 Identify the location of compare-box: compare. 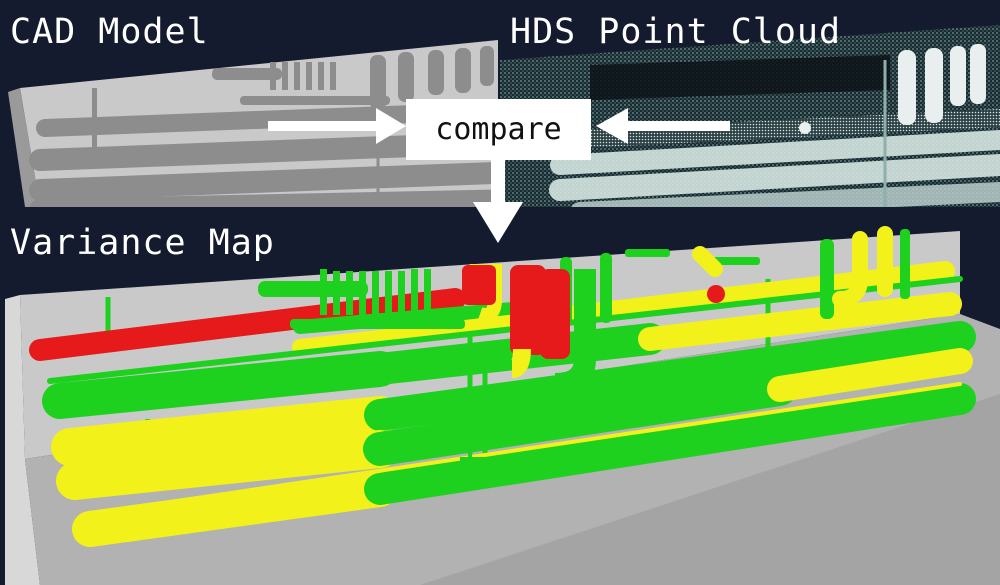
(498, 129).